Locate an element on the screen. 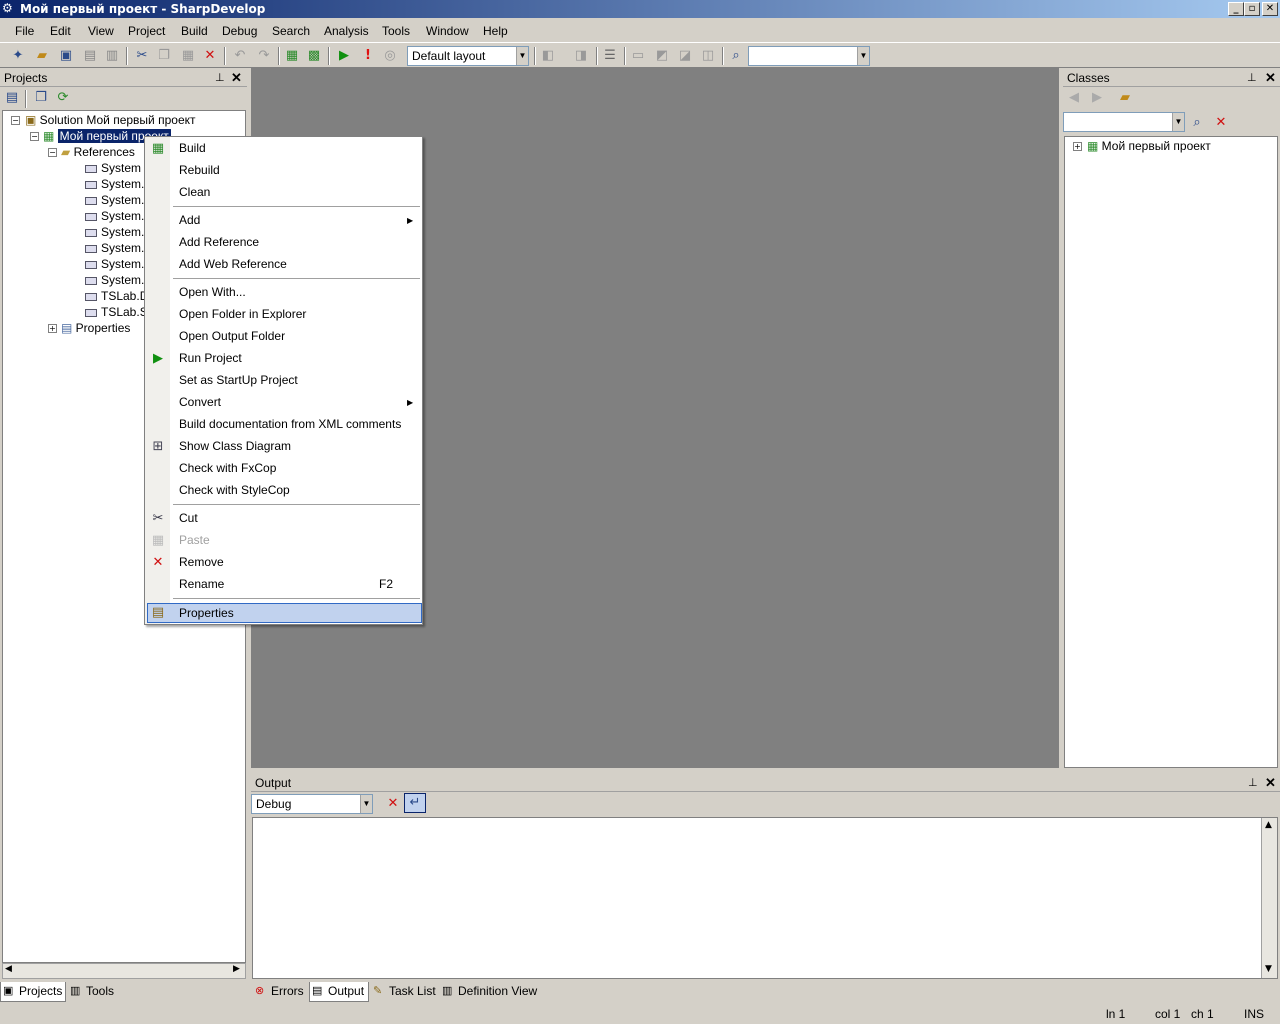 The height and width of the screenshot is (1024, 1280). paste-icon: ▦ is located at coordinates (188, 56).